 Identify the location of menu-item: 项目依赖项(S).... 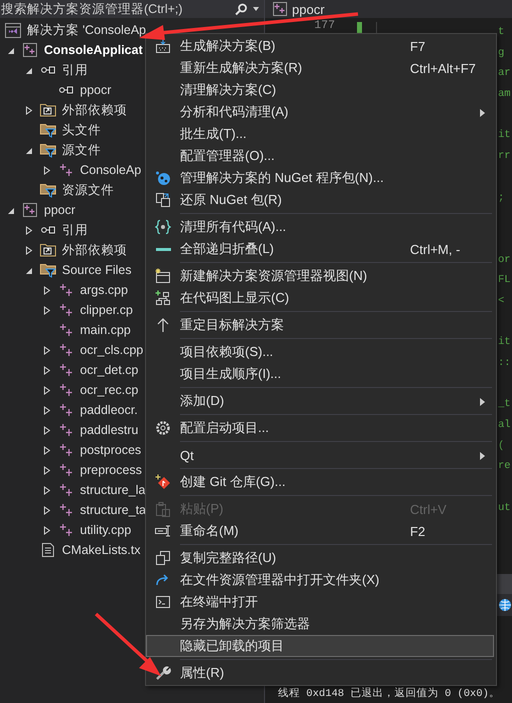
(321, 352).